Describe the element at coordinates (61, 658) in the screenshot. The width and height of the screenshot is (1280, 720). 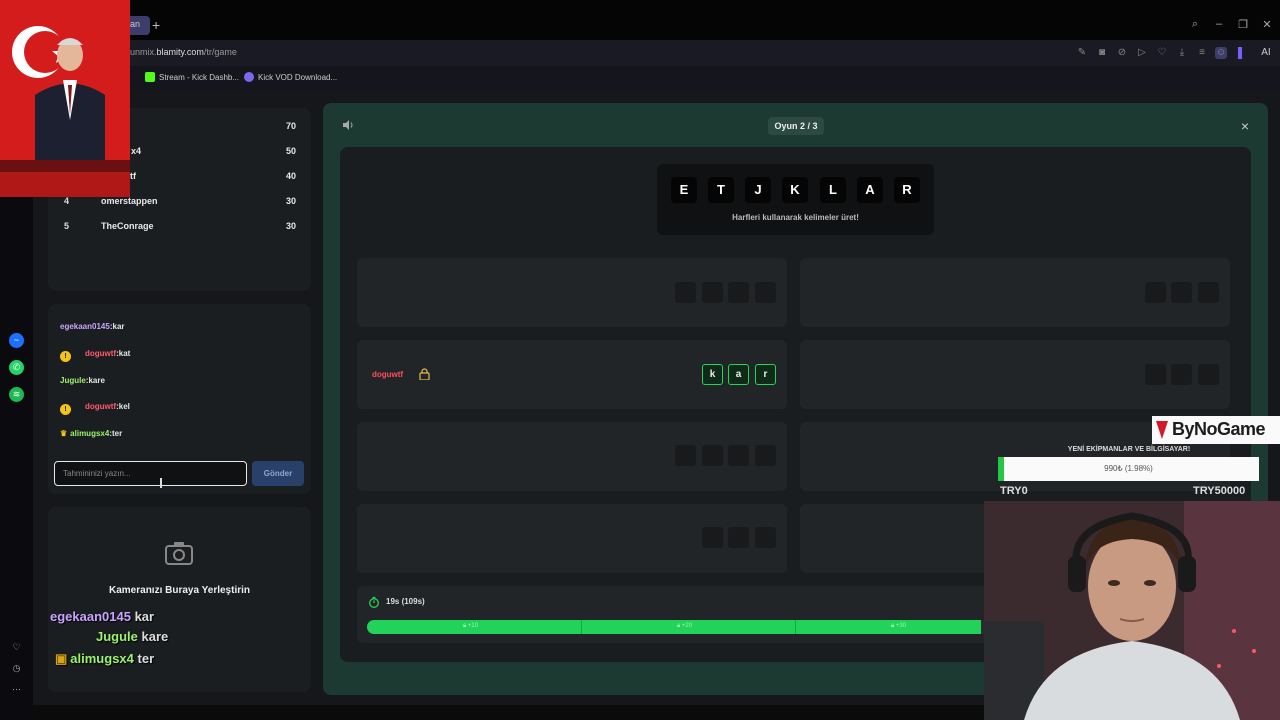
I see `crown-icon: ▣` at that location.